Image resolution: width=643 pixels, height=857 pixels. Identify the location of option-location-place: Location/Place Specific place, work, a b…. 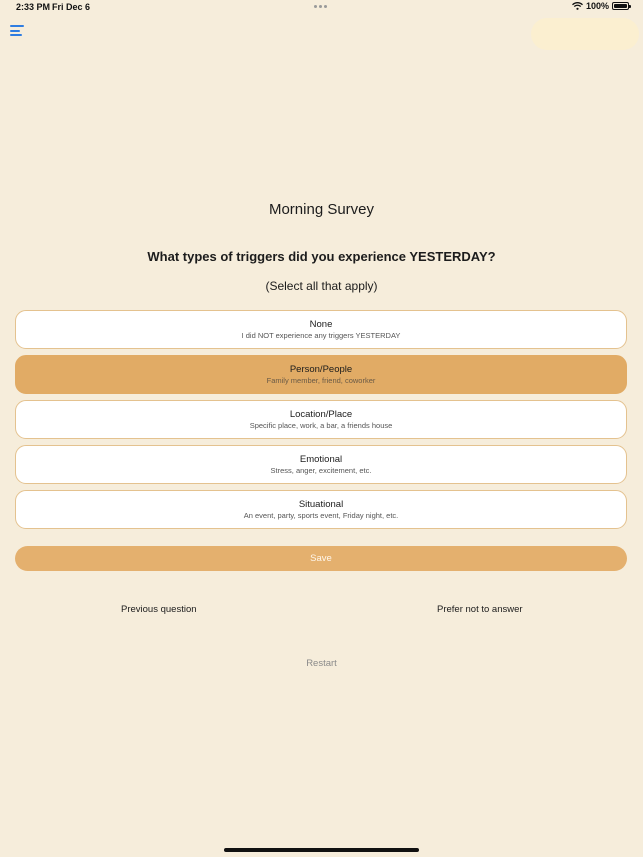
(321, 419).